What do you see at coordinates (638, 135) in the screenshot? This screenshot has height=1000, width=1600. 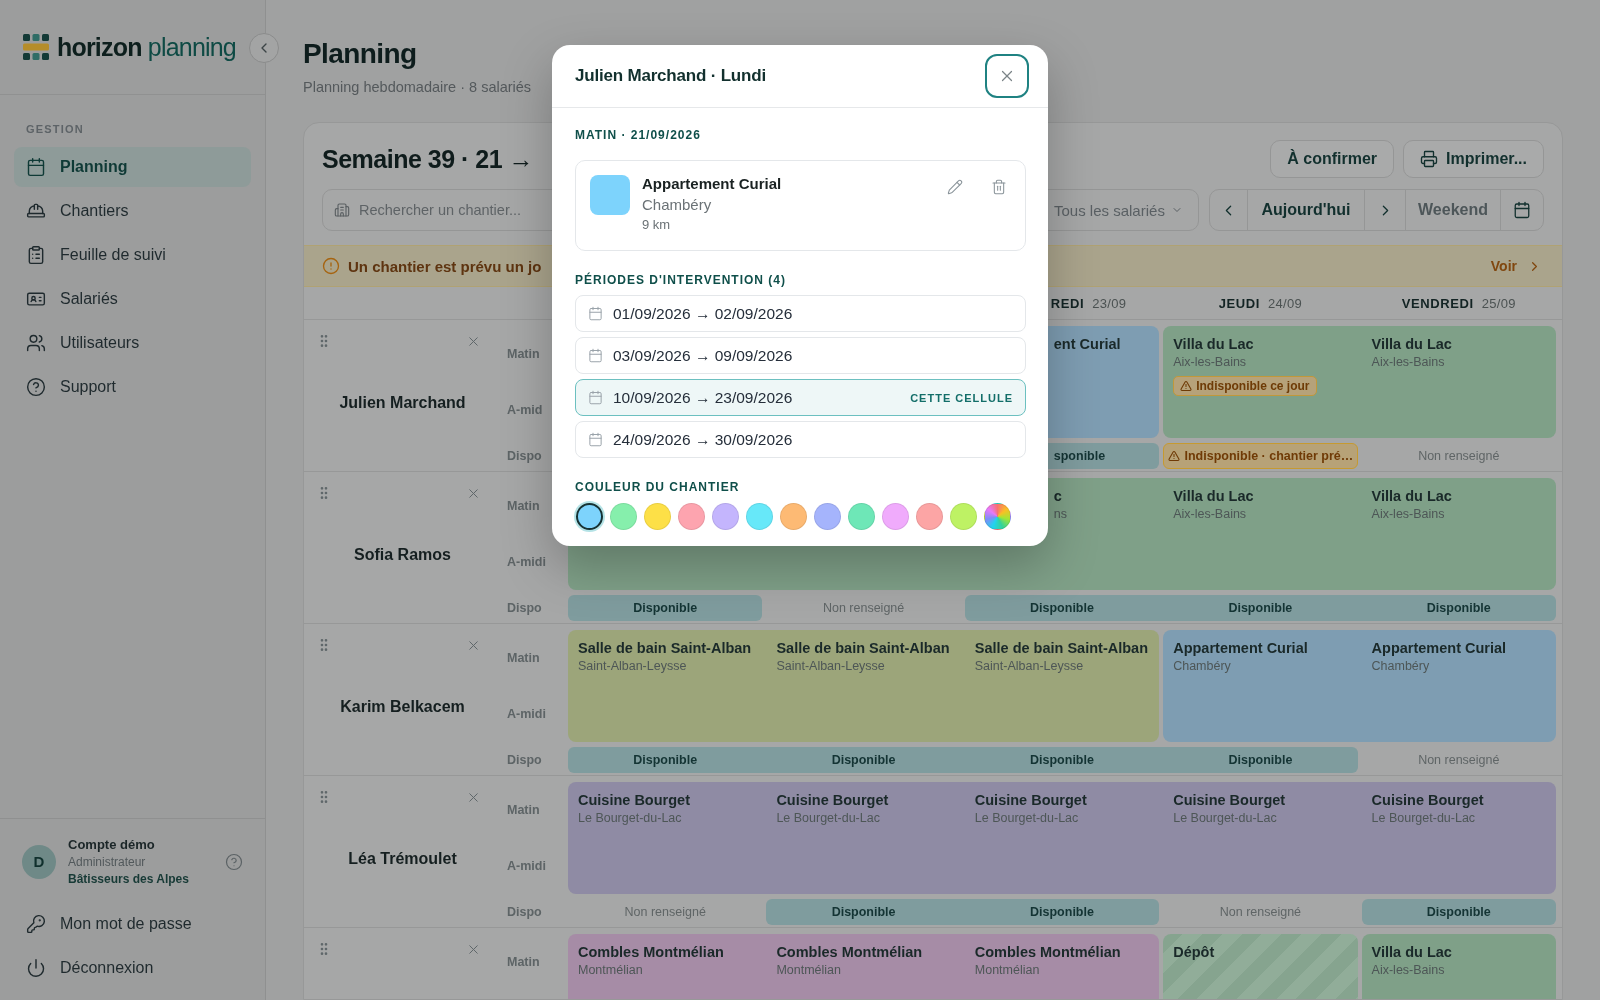 I see `section-heading: MATIN · 21/09/2026` at bounding box center [638, 135].